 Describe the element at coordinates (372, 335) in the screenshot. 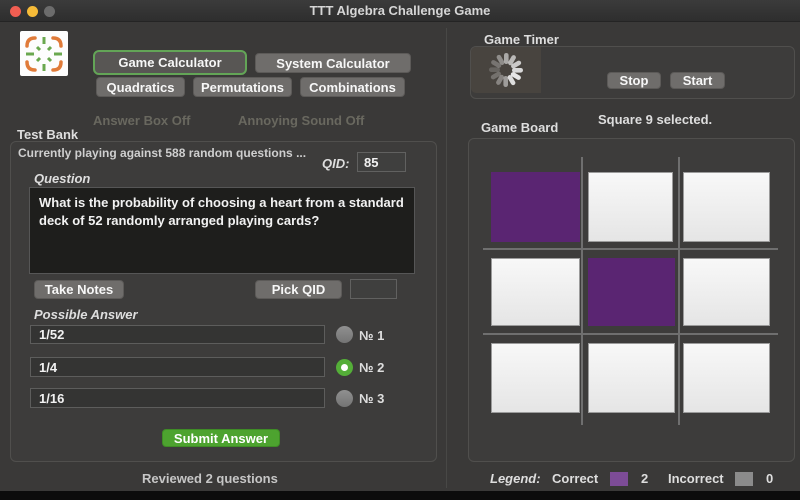

I see `answer-radio-label-1: № 1` at that location.